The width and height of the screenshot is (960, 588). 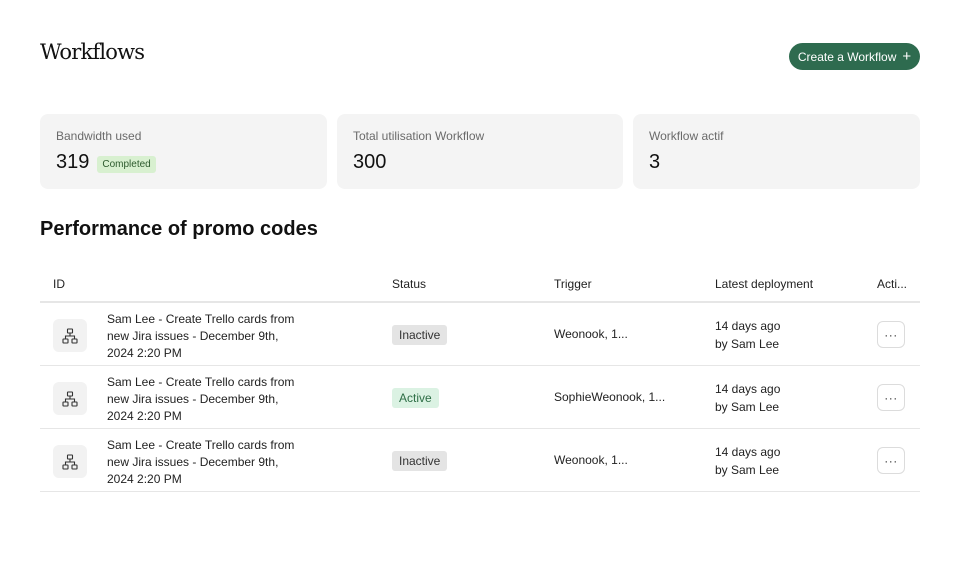 I want to click on plus-icon: +, so click(x=907, y=56).